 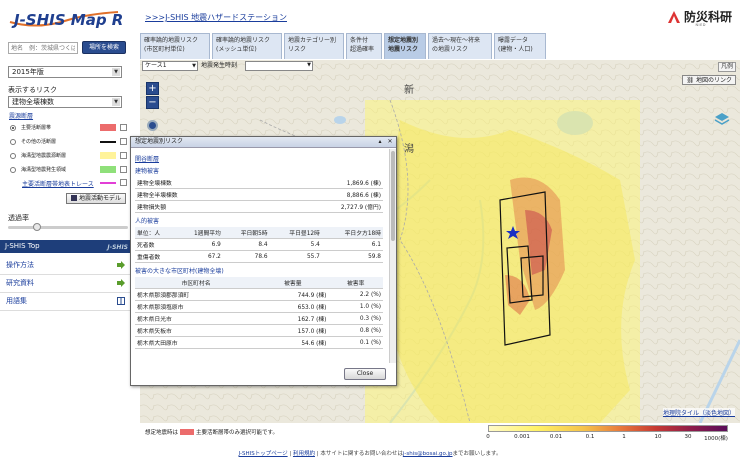 What do you see at coordinates (69, 170) in the screenshot?
I see `layer-row-trench-region: 海溝型地震発生領域` at bounding box center [69, 170].